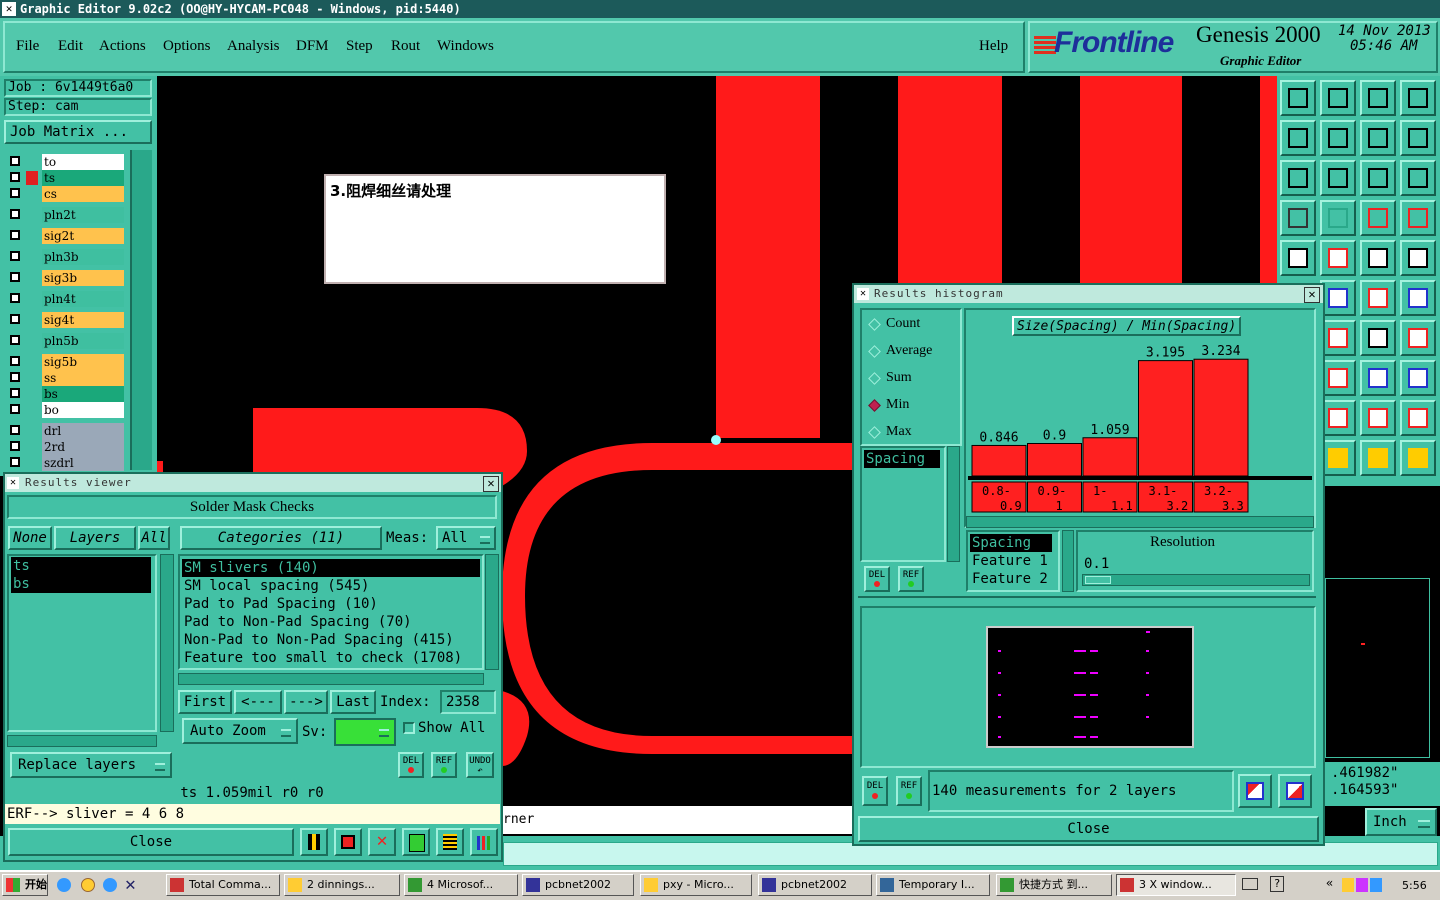  What do you see at coordinates (141, 310) in the screenshot?
I see `layer-scrollbar` at bounding box center [141, 310].